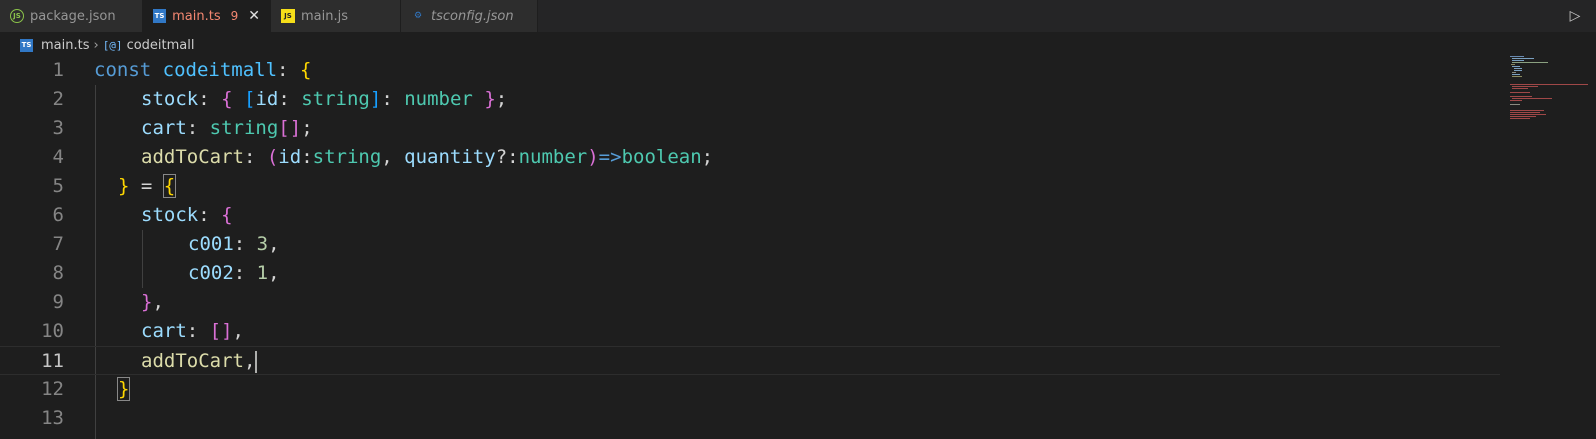  I want to click on tab-label: main.js, so click(324, 16).